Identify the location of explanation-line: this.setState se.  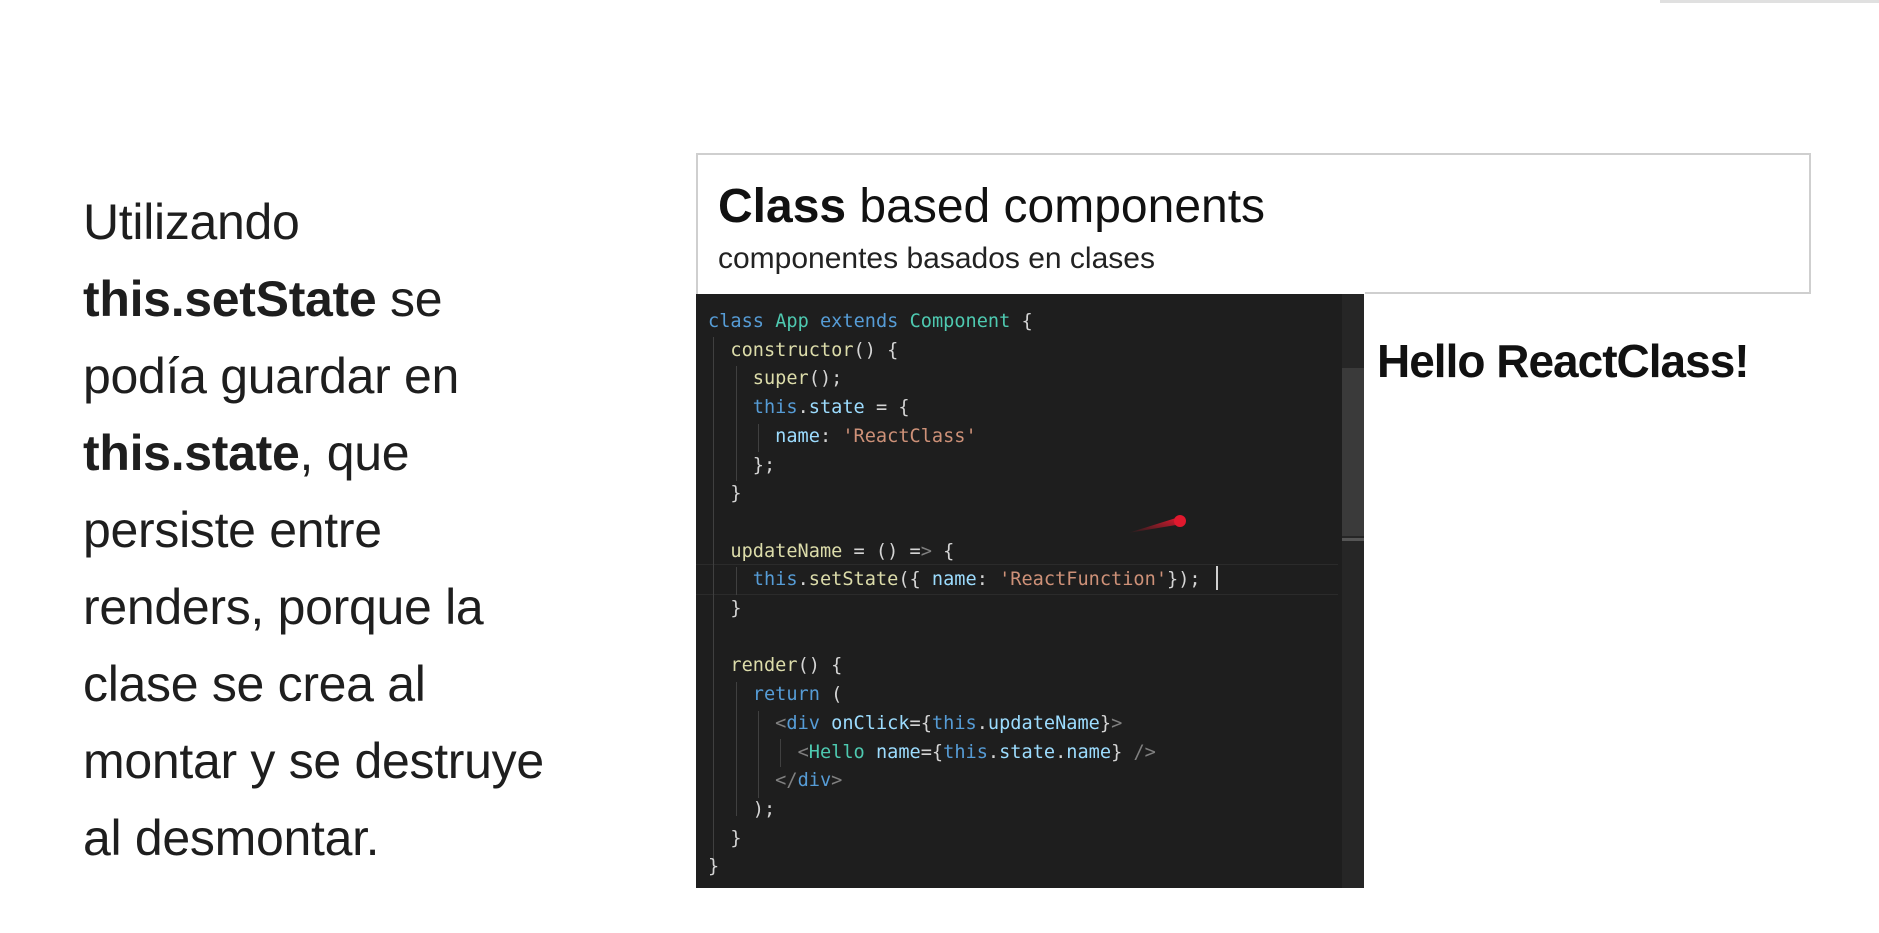
(263, 299).